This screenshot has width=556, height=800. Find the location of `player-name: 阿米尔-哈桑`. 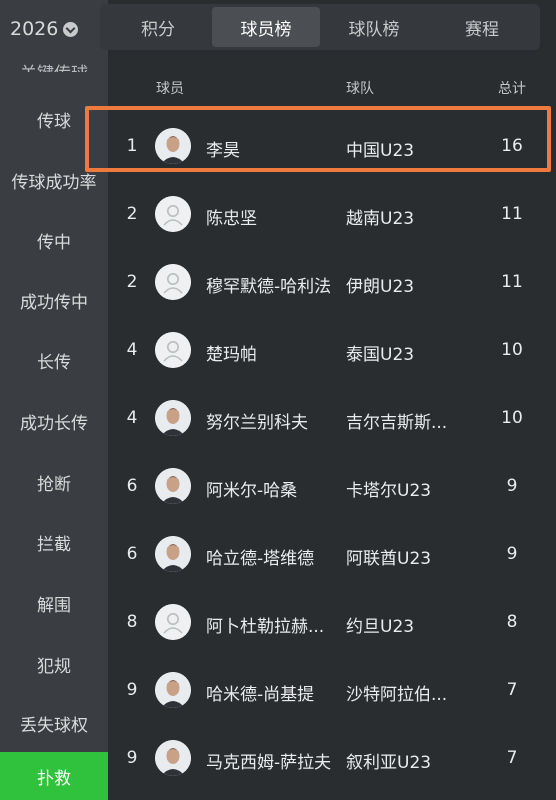

player-name: 阿米尔-哈桑 is located at coordinates (252, 491).